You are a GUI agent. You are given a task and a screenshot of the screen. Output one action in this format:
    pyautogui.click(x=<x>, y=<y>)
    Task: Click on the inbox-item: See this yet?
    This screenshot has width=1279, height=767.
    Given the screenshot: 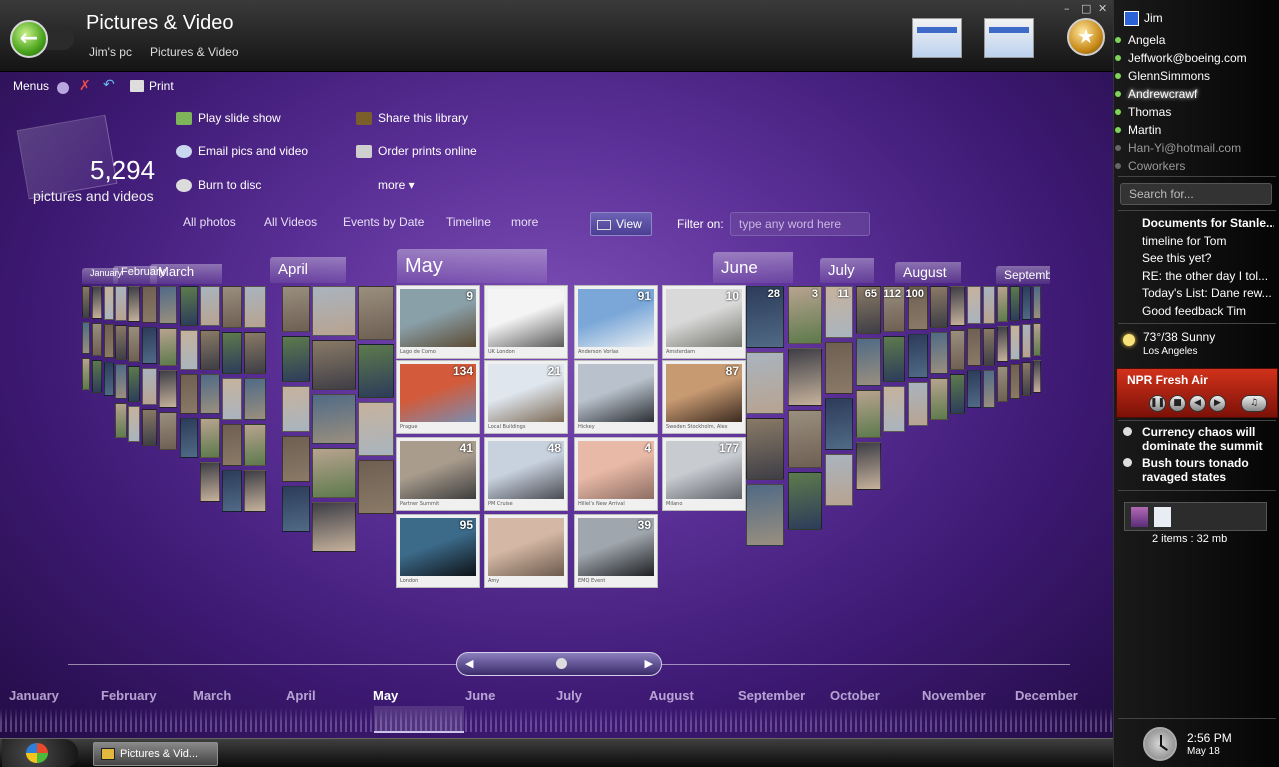 What is the action you would take?
    pyautogui.click(x=1208, y=258)
    